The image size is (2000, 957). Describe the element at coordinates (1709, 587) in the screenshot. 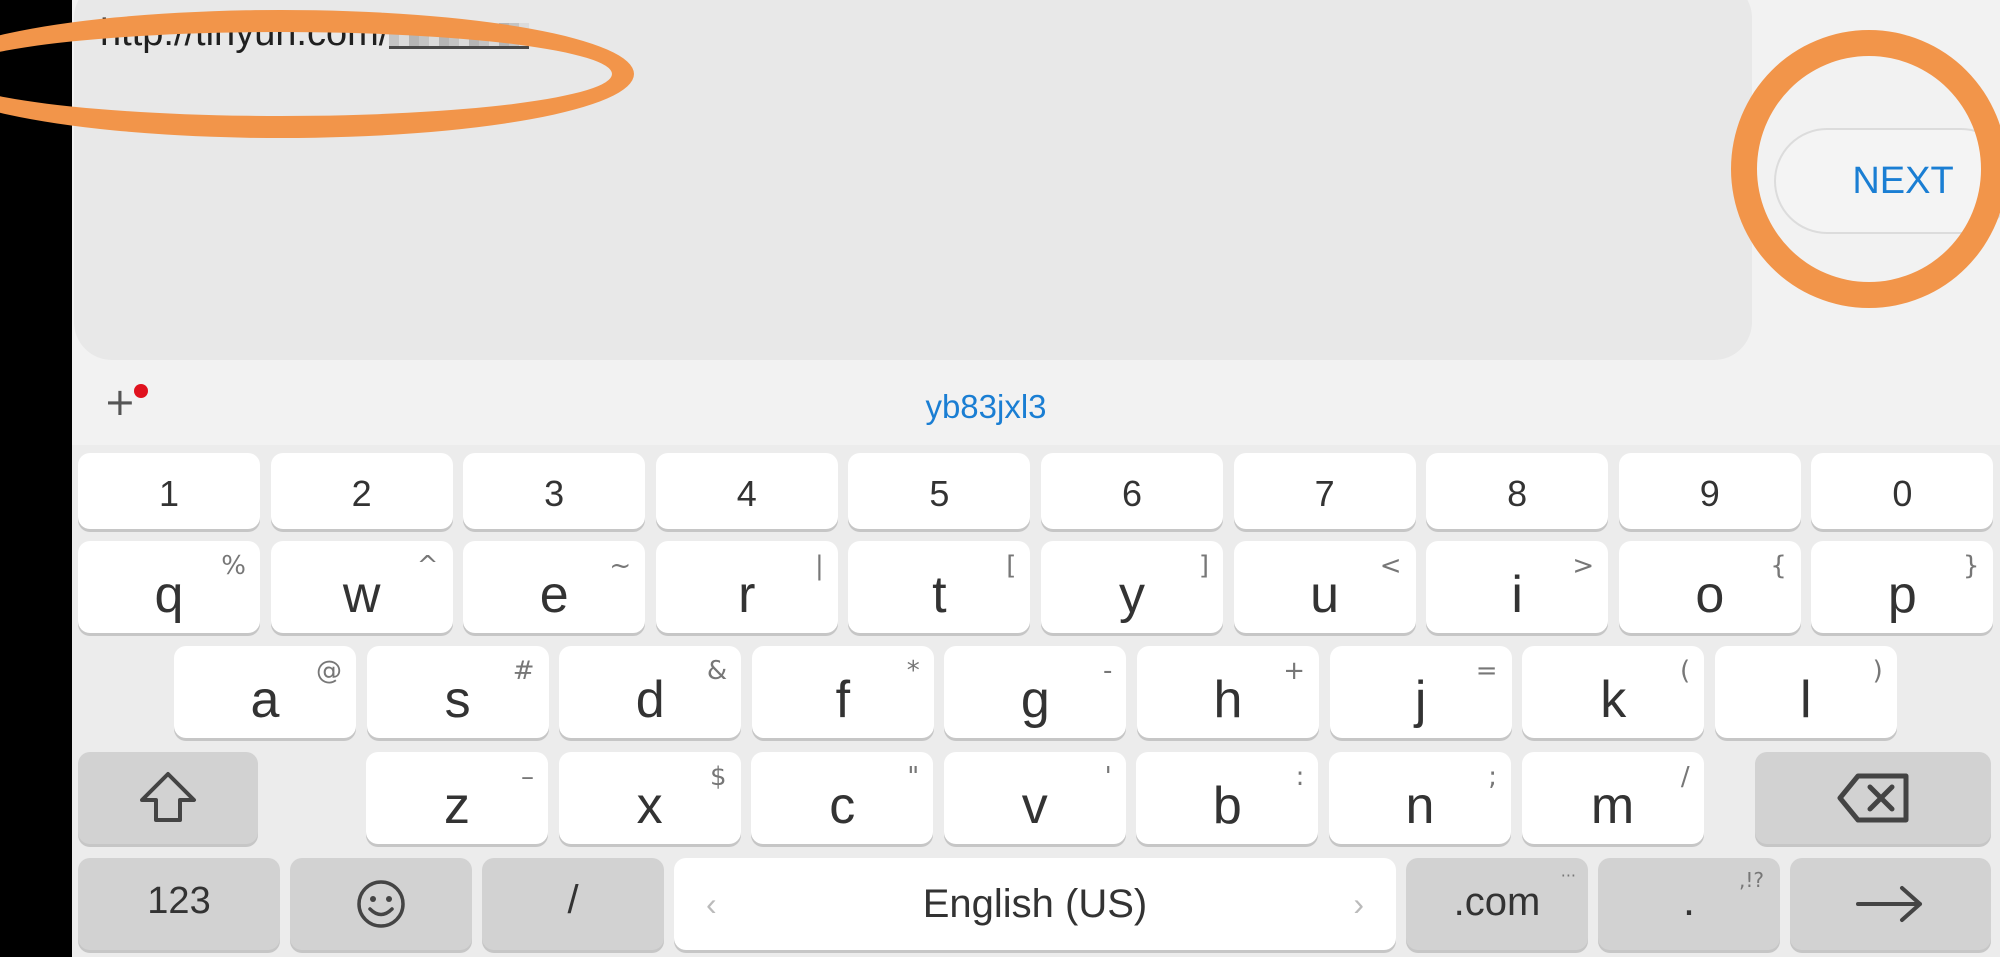

I see `key-o: o{` at that location.